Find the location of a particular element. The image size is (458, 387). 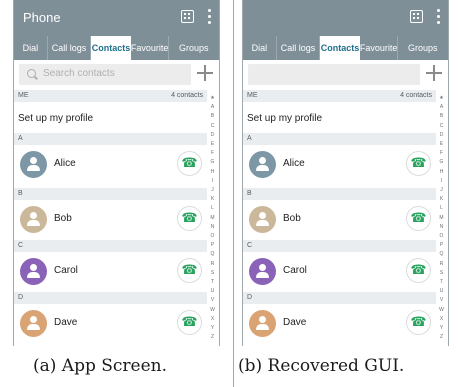

section-letter: ME is located at coordinates (23, 95).